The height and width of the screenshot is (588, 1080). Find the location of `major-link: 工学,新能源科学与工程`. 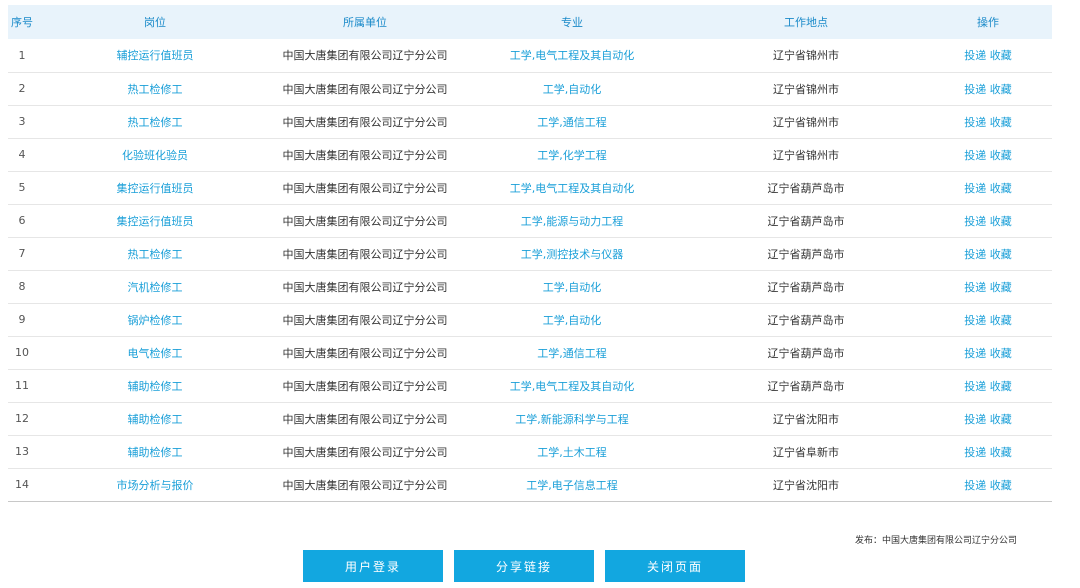

major-link: 工学,新能源科学与工程 is located at coordinates (572, 418).